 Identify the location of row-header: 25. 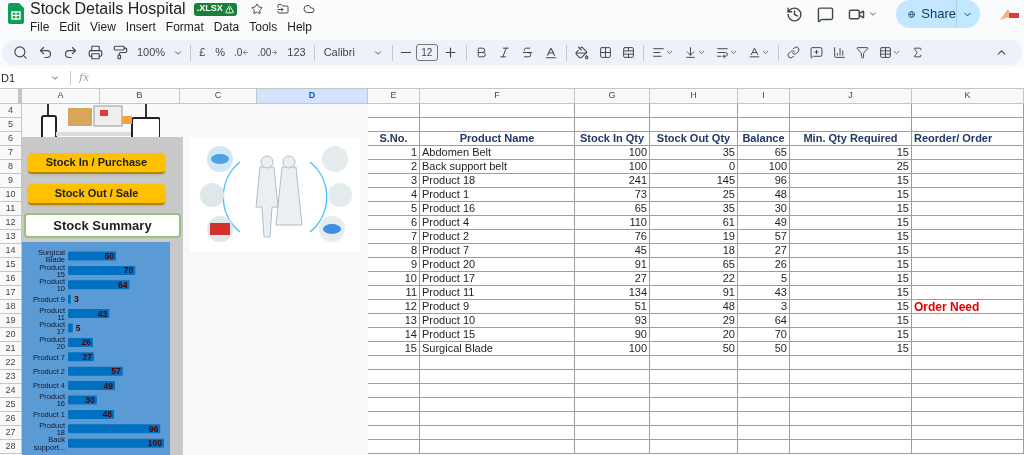
(11, 405).